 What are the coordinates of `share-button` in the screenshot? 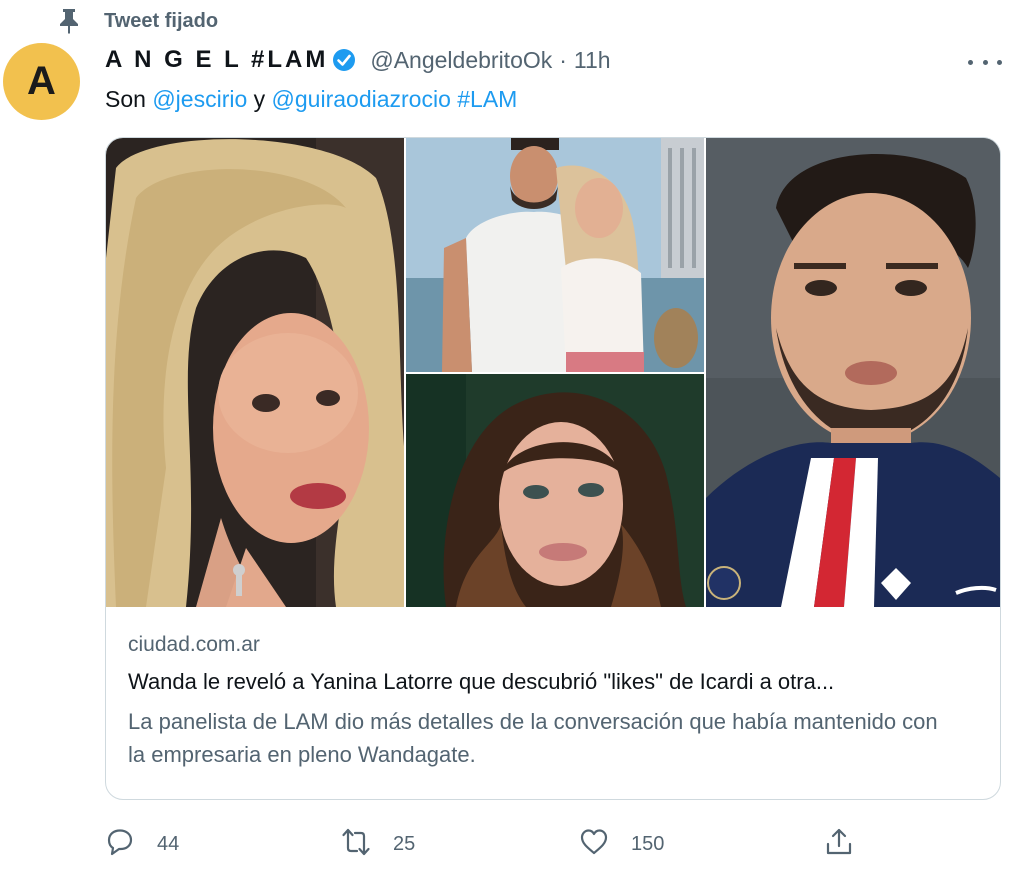 It's located at (839, 844).